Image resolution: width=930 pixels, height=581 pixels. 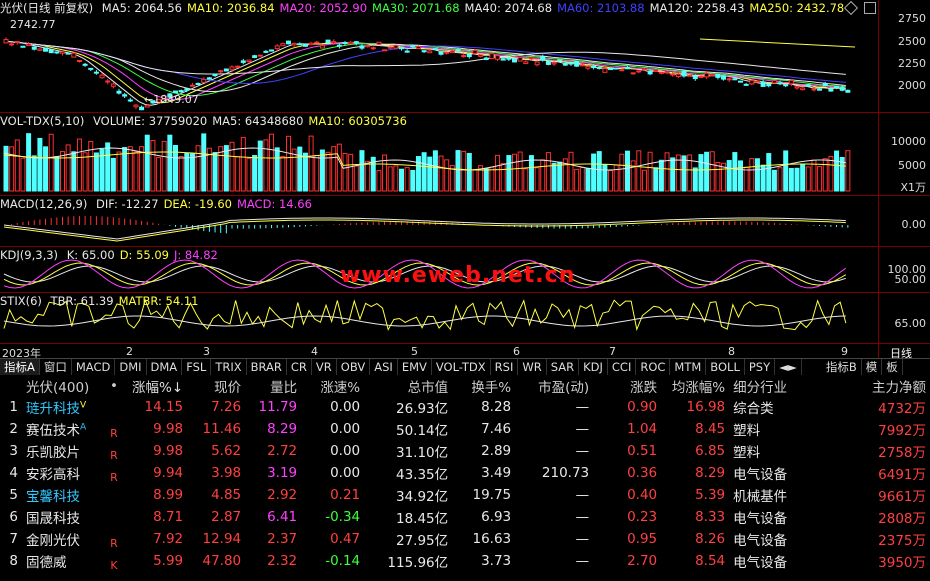 I want to click on market-cap: 43.35亿, so click(x=422, y=475).